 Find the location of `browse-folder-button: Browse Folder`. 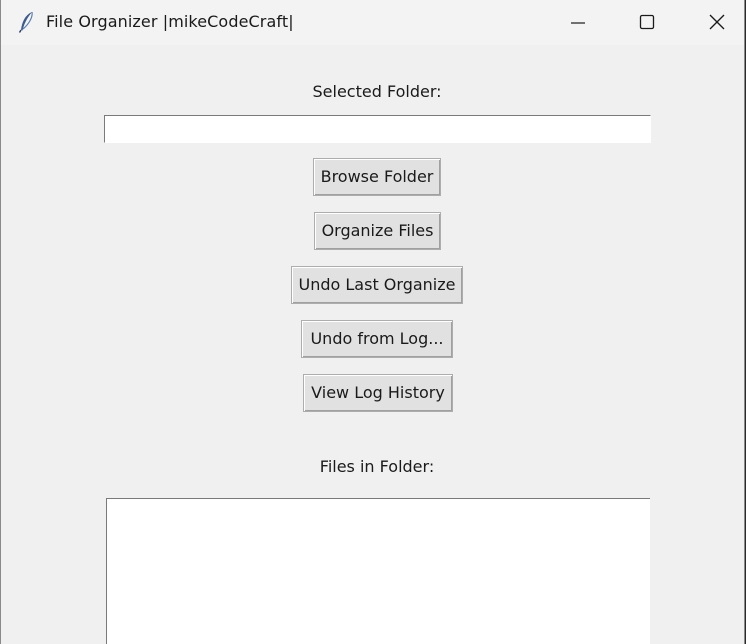

browse-folder-button: Browse Folder is located at coordinates (377, 177).